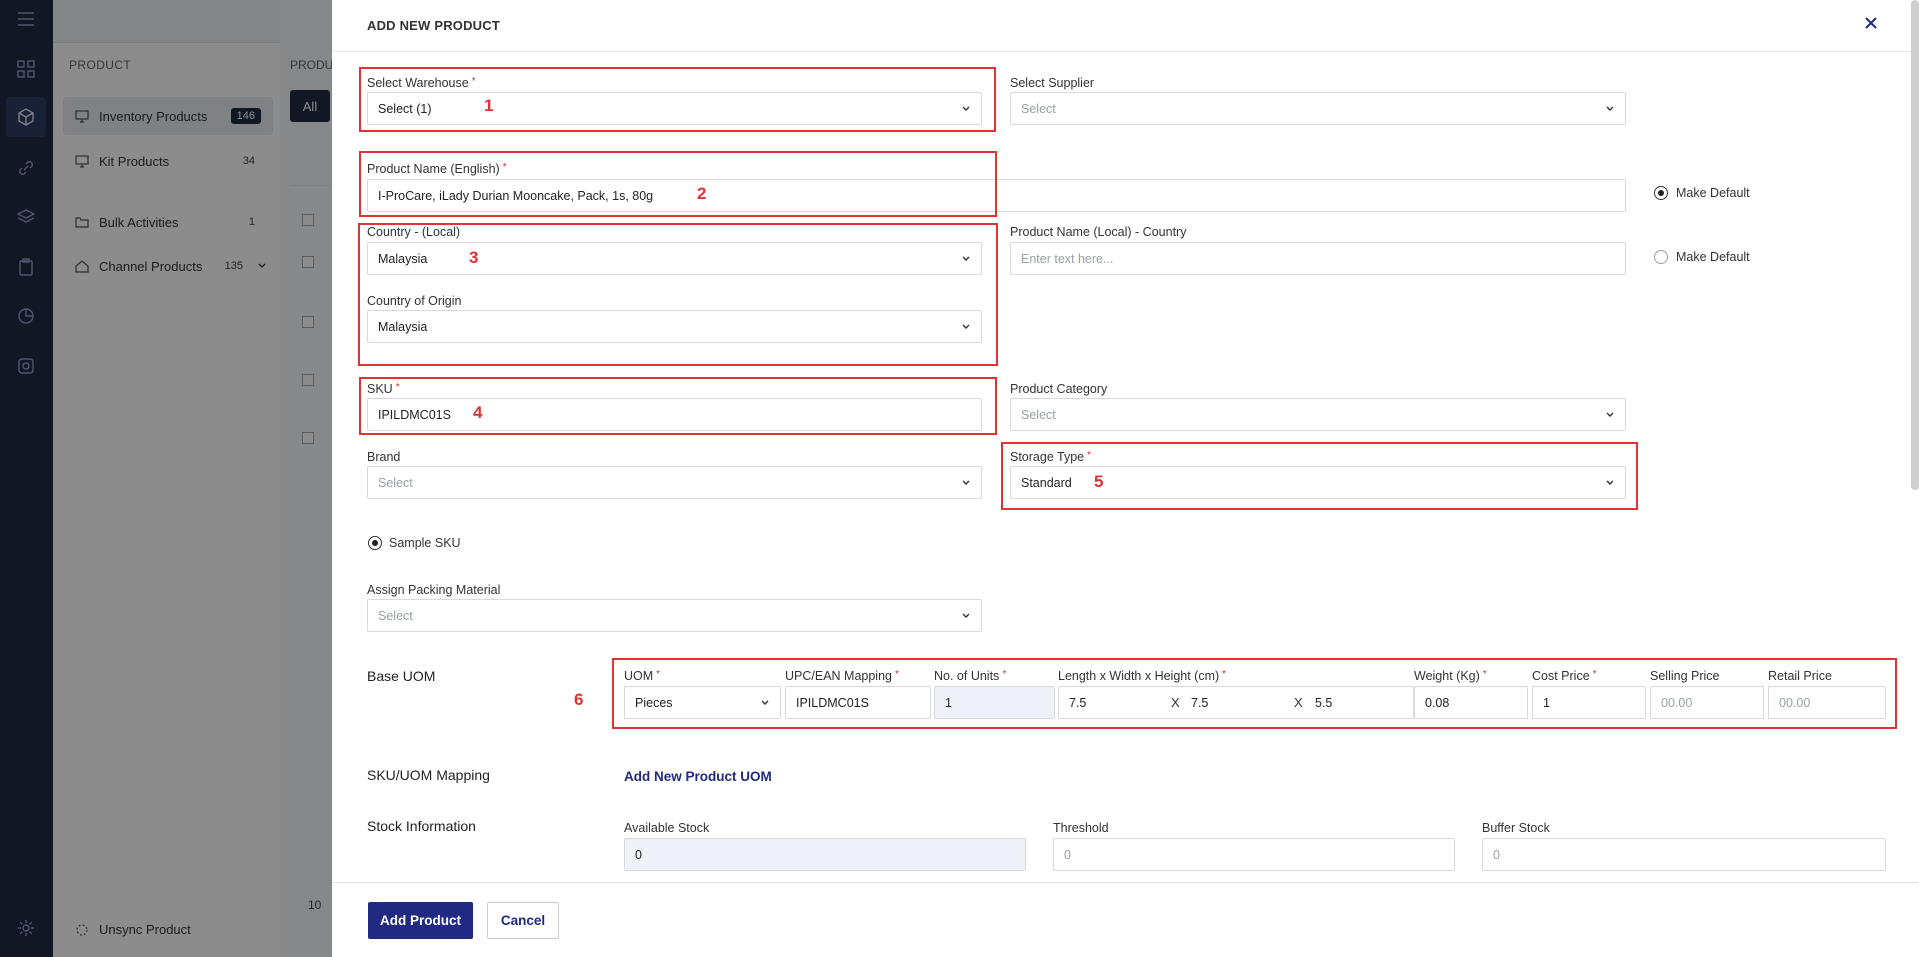 This screenshot has width=1919, height=957. Describe the element at coordinates (383, 389) in the screenshot. I see `sku-label: SKU *` at that location.